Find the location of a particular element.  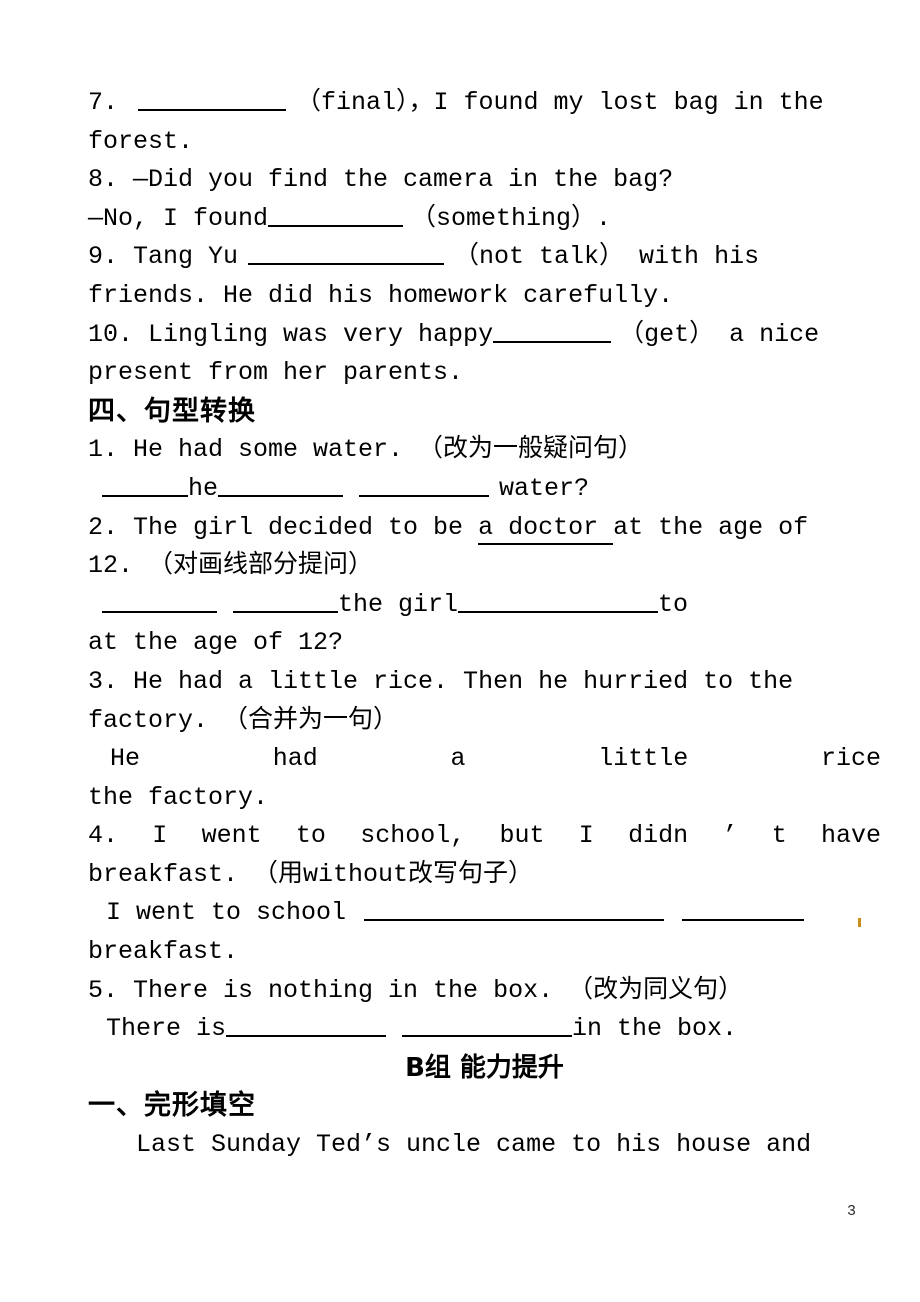

item-5-answer-prefix: There is is located at coordinates (166, 1029).